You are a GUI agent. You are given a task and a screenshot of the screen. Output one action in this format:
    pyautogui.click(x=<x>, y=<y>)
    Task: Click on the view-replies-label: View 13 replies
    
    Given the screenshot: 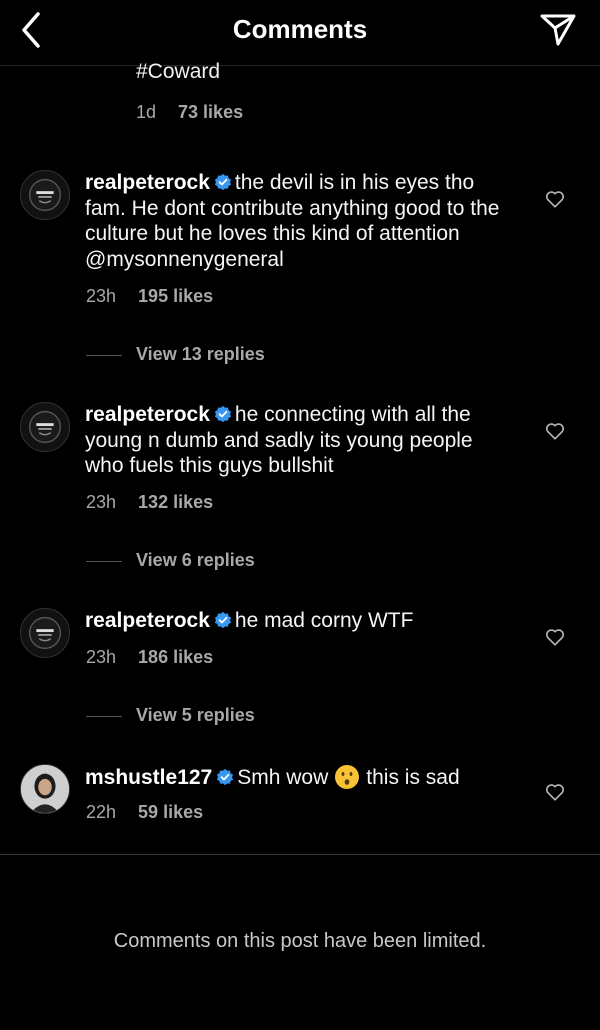 What is the action you would take?
    pyautogui.click(x=200, y=354)
    